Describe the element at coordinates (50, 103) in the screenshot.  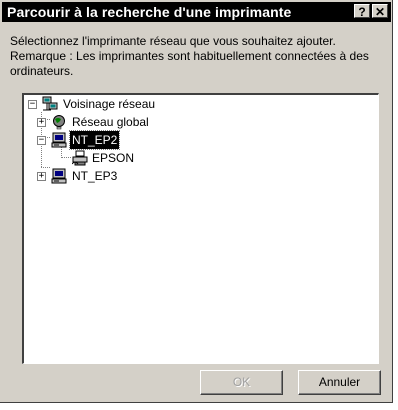
I see `network-neighborhood-icon` at that location.